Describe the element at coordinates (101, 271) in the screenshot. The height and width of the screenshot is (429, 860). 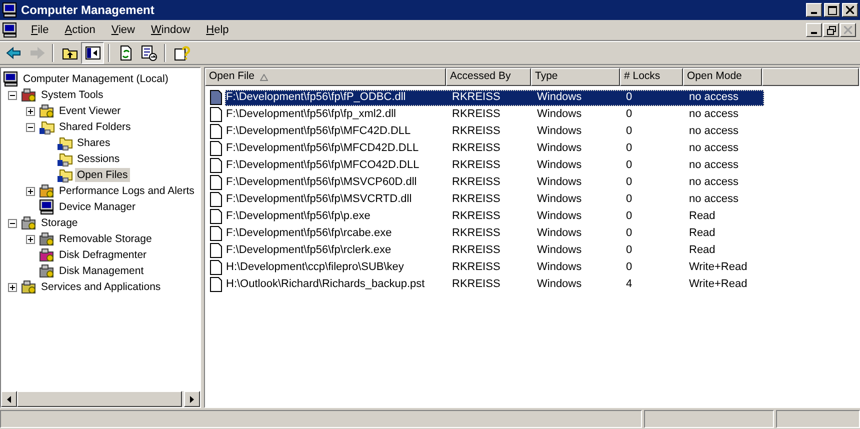
I see `tree-item: Disk Management` at that location.